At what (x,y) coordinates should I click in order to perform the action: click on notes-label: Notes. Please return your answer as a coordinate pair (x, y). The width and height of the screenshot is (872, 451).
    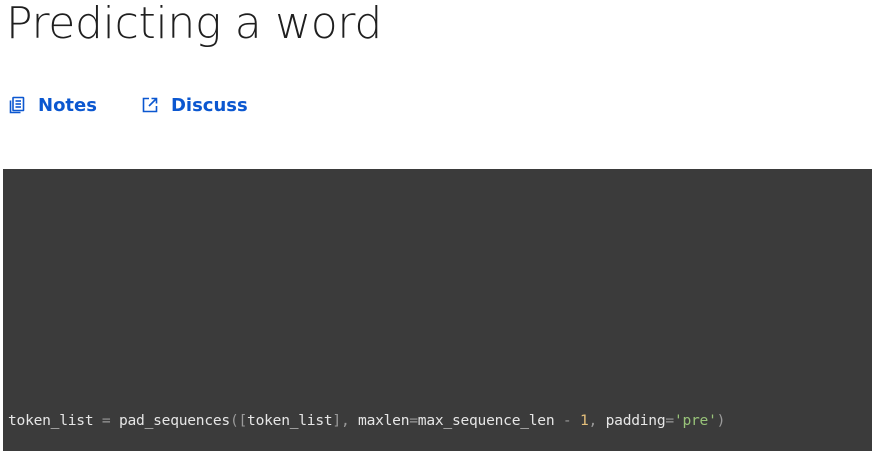
    Looking at the image, I should click on (67, 105).